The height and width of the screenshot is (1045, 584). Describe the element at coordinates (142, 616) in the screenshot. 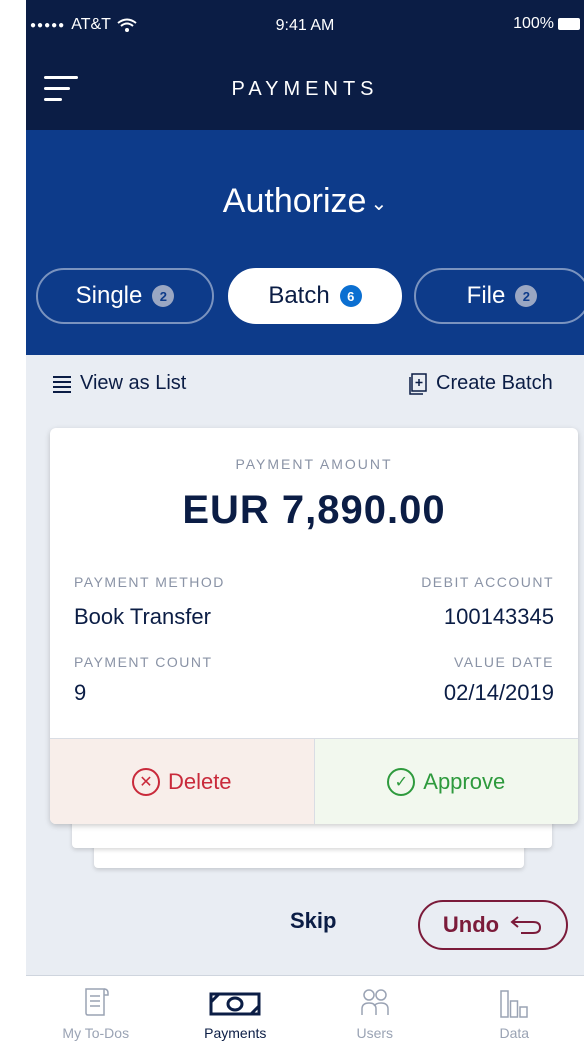

I see `method-value: Book Transfer` at that location.